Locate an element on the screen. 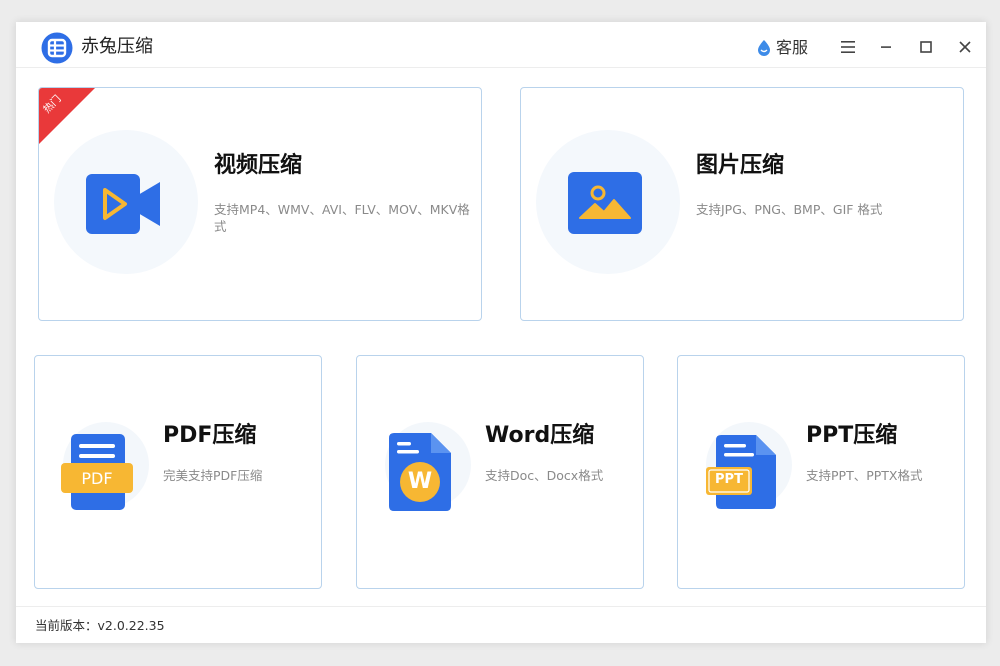 Image resolution: width=1000 pixels, height=666 pixels. menu-button is located at coordinates (848, 47).